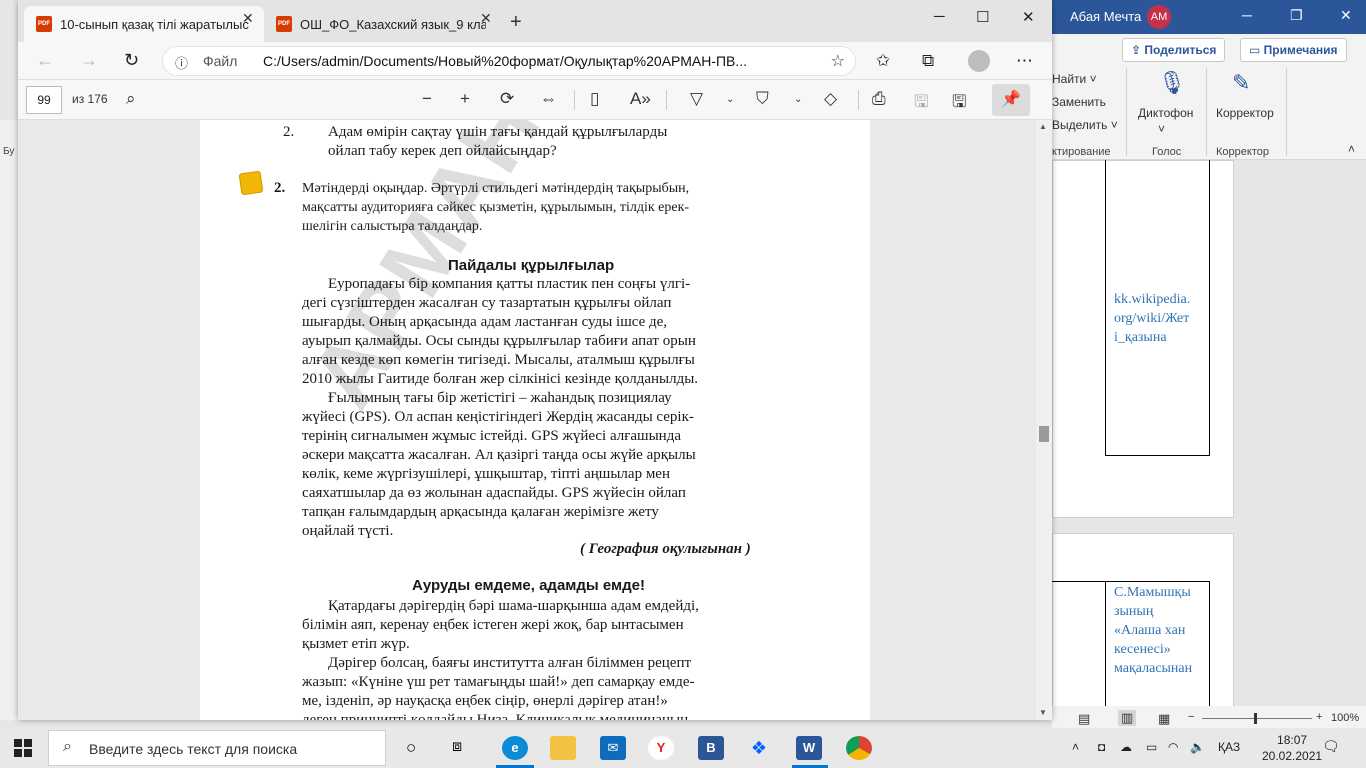 The image size is (1366, 768). Describe the element at coordinates (131, 60) in the screenshot. I see `refresh-icon: ↻` at that location.